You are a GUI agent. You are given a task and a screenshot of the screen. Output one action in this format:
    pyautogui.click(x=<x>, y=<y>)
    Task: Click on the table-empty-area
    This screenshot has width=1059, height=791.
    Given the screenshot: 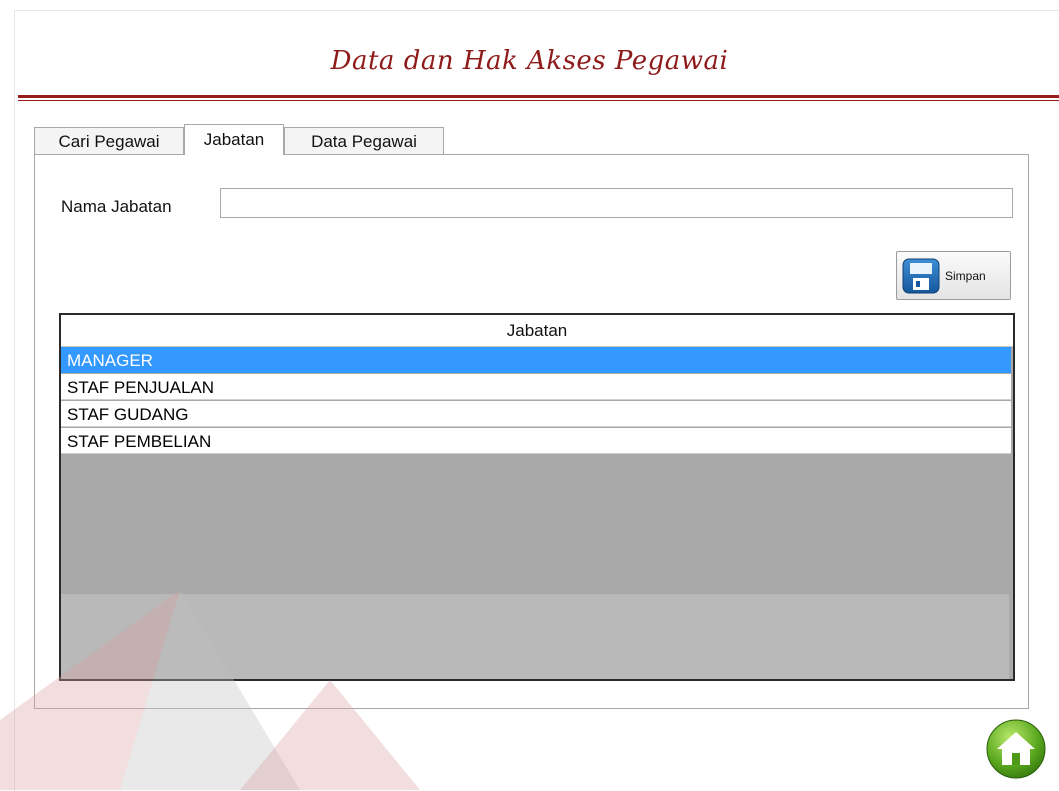 What is the action you would take?
    pyautogui.click(x=535, y=636)
    